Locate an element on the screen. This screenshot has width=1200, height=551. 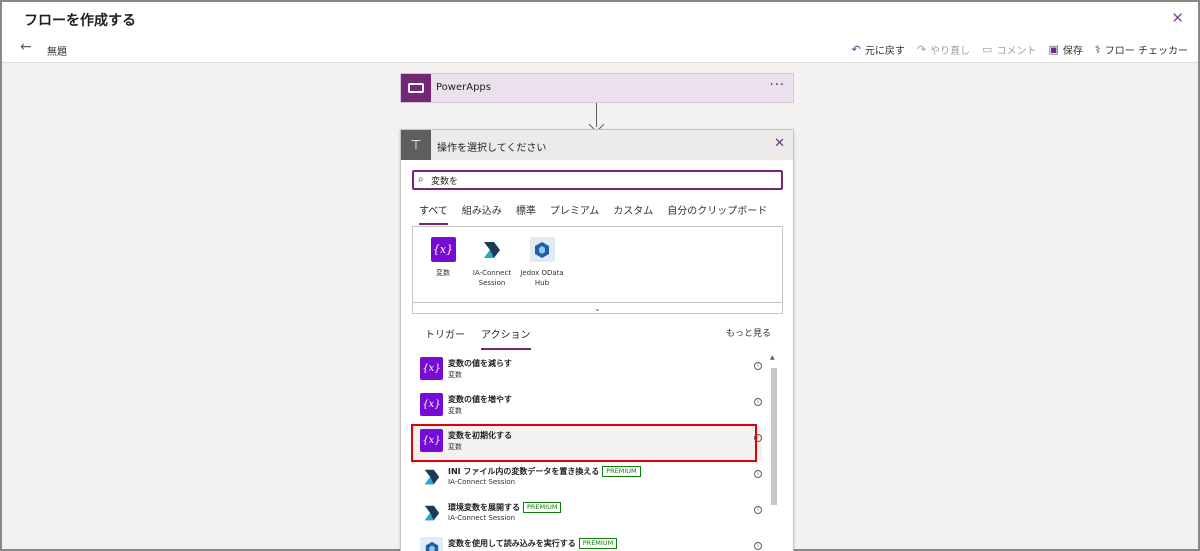
save-icon: ▣ is located at coordinates (1053, 49).